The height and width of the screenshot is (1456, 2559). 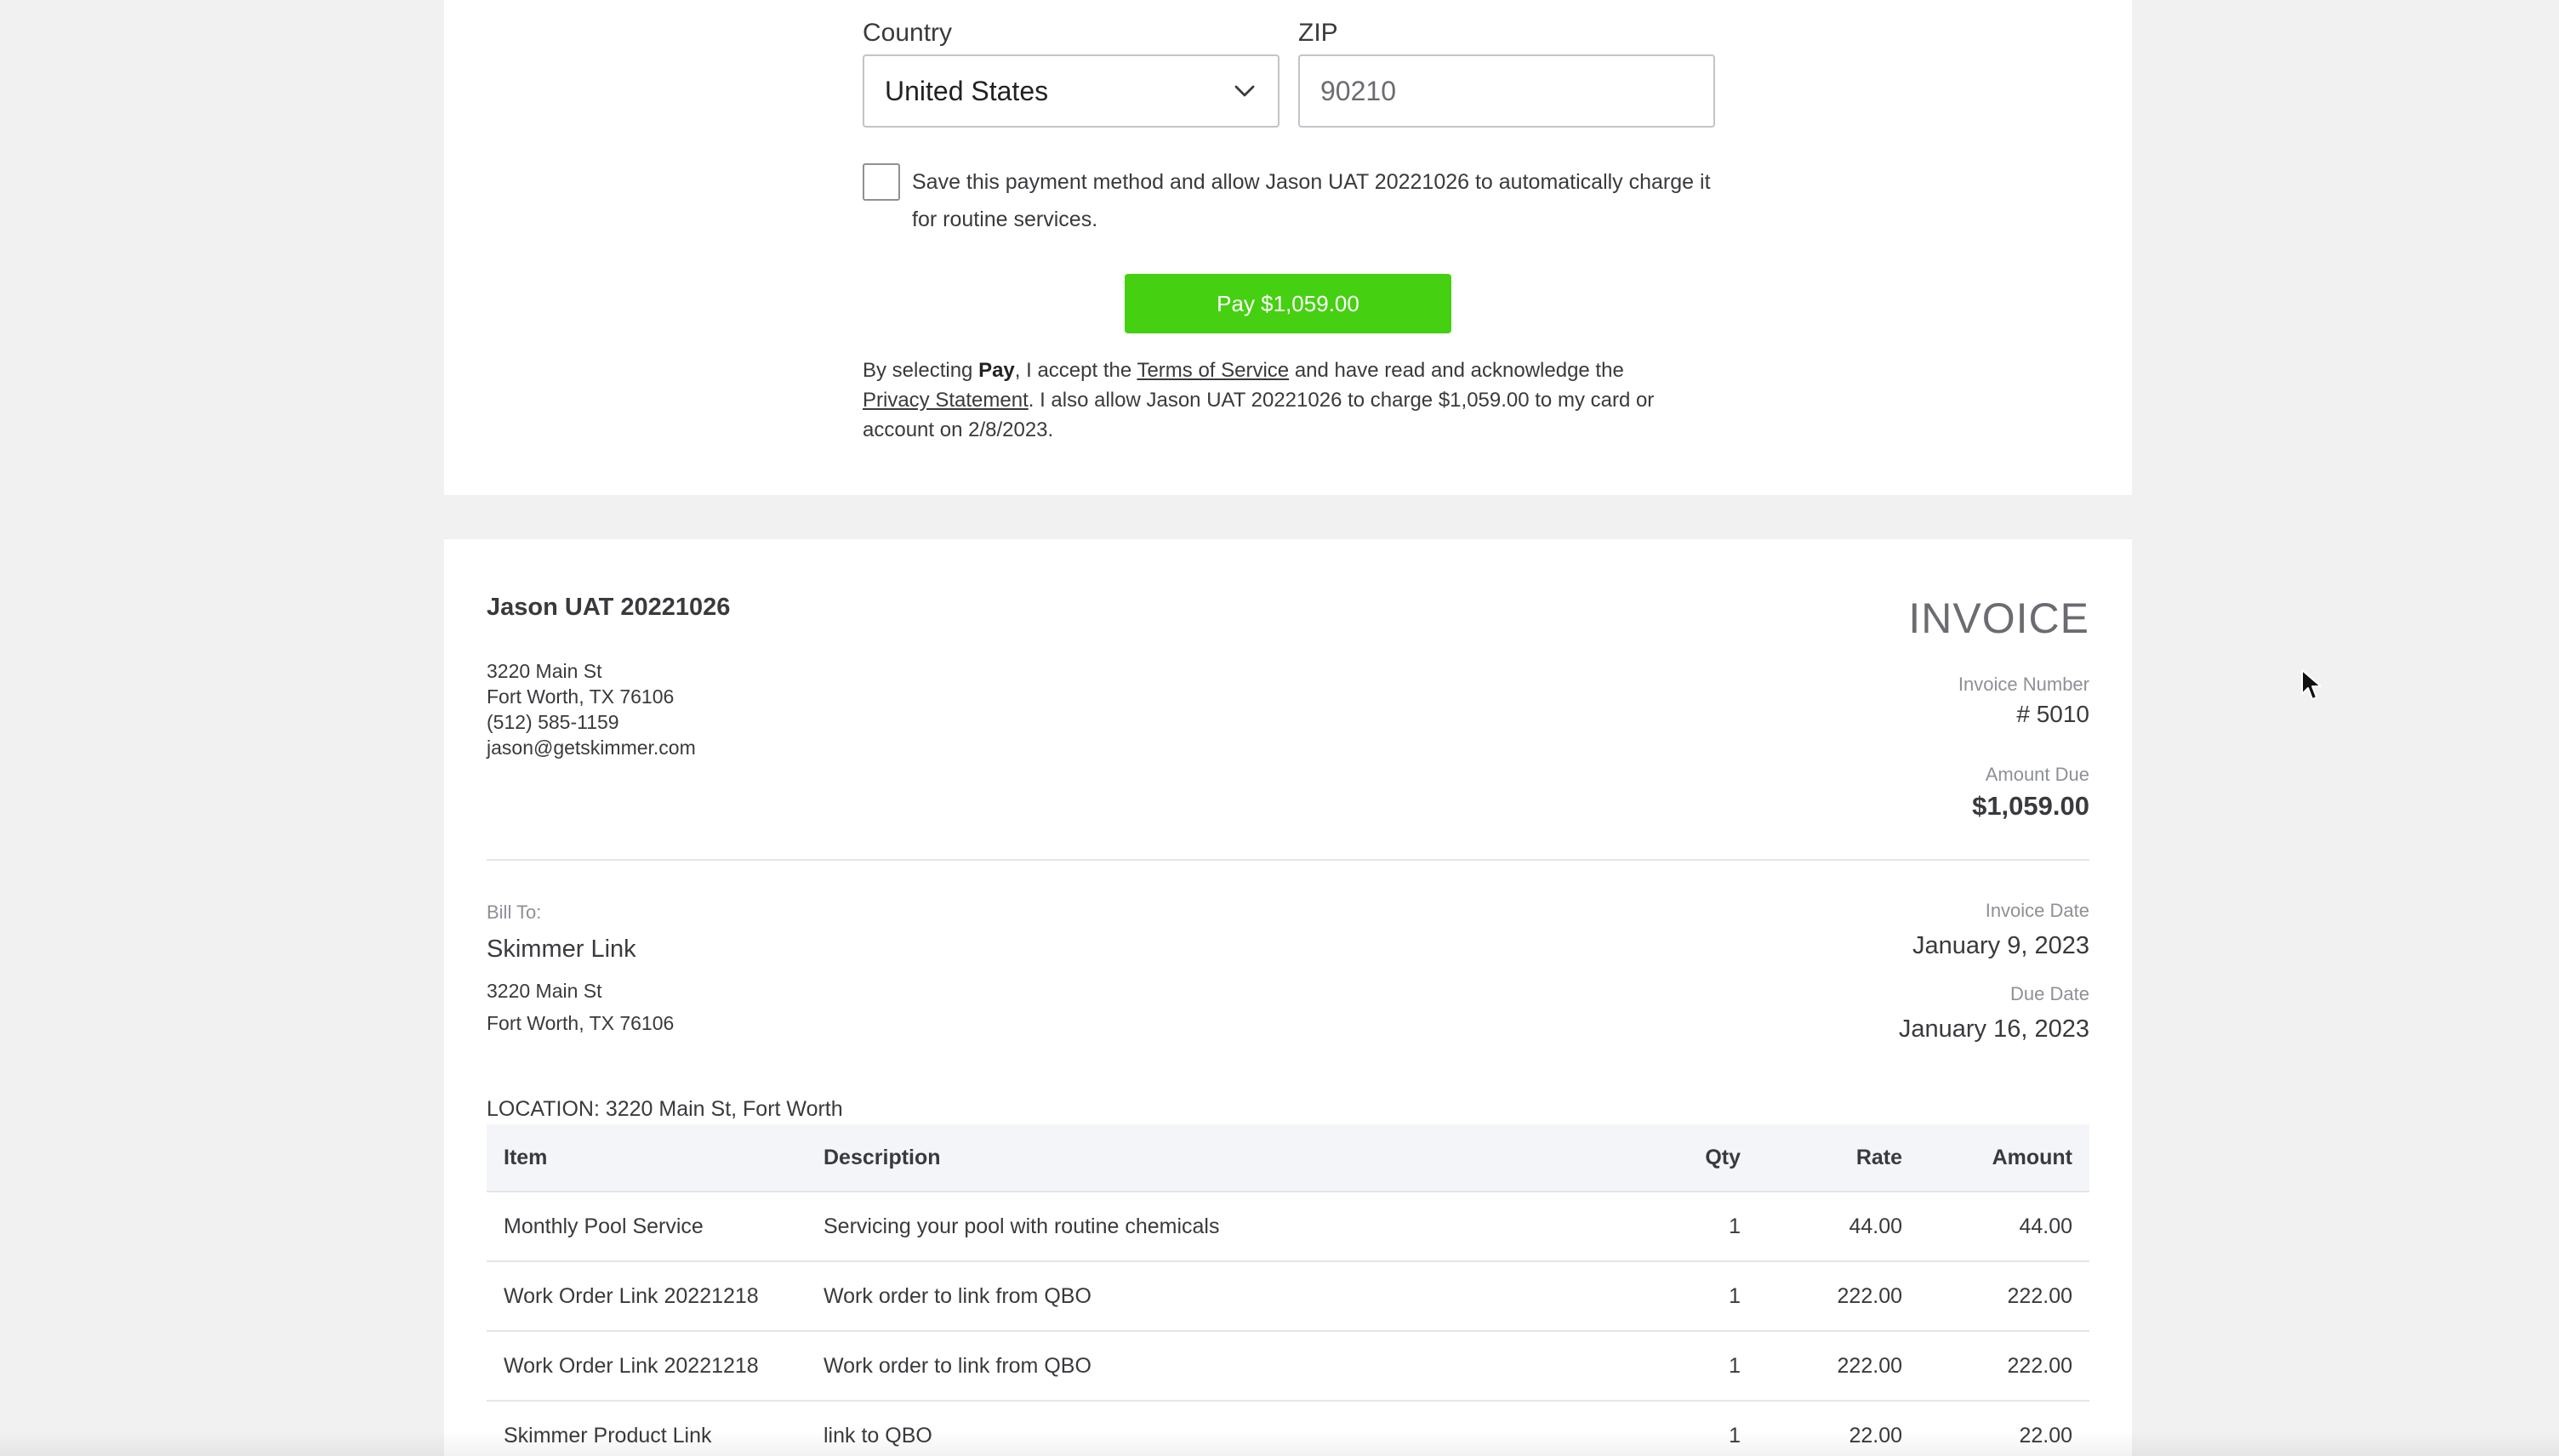 What do you see at coordinates (2049, 994) in the screenshot?
I see `due-date-label: Due Date` at bounding box center [2049, 994].